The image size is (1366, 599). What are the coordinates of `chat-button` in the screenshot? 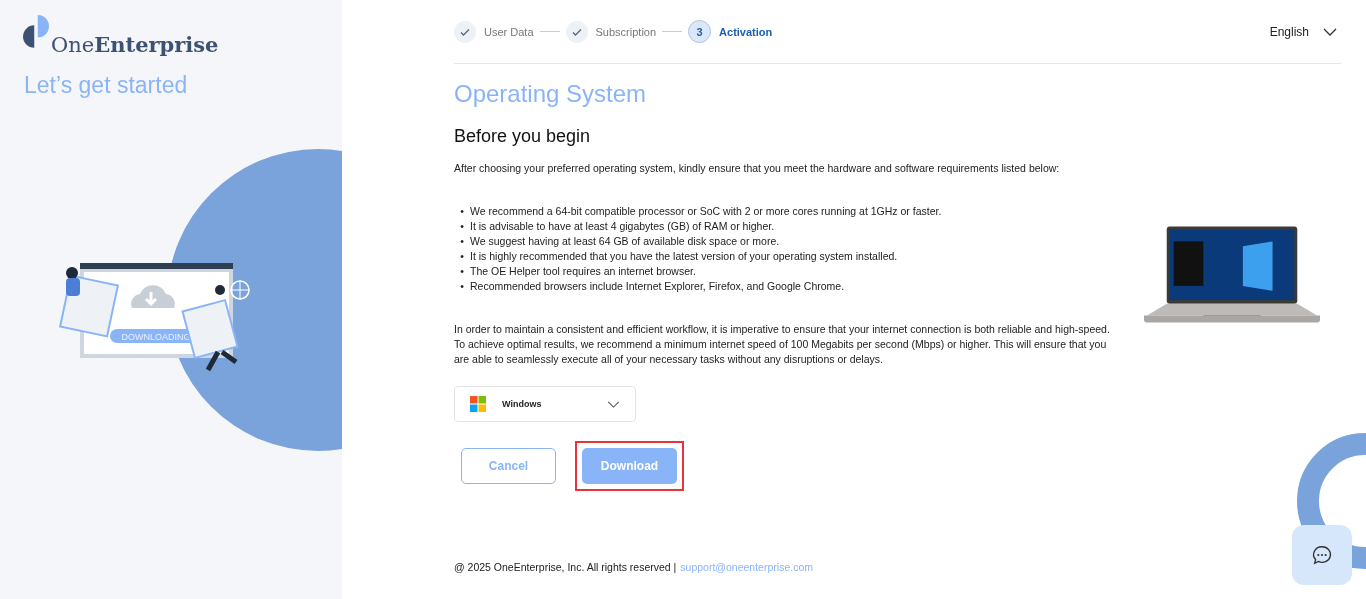 It's located at (1322, 555).